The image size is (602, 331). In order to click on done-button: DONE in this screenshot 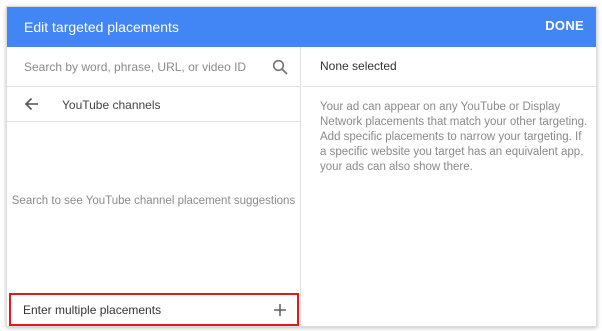, I will do `click(564, 25)`.